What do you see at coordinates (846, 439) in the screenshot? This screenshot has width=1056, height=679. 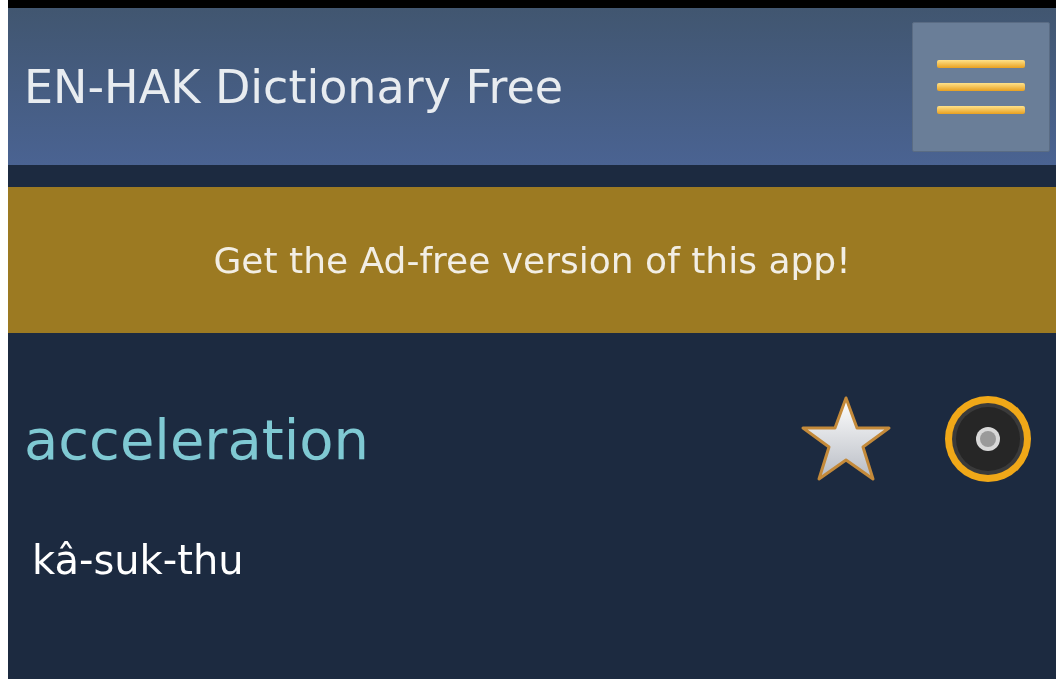 I see `star-icon` at bounding box center [846, 439].